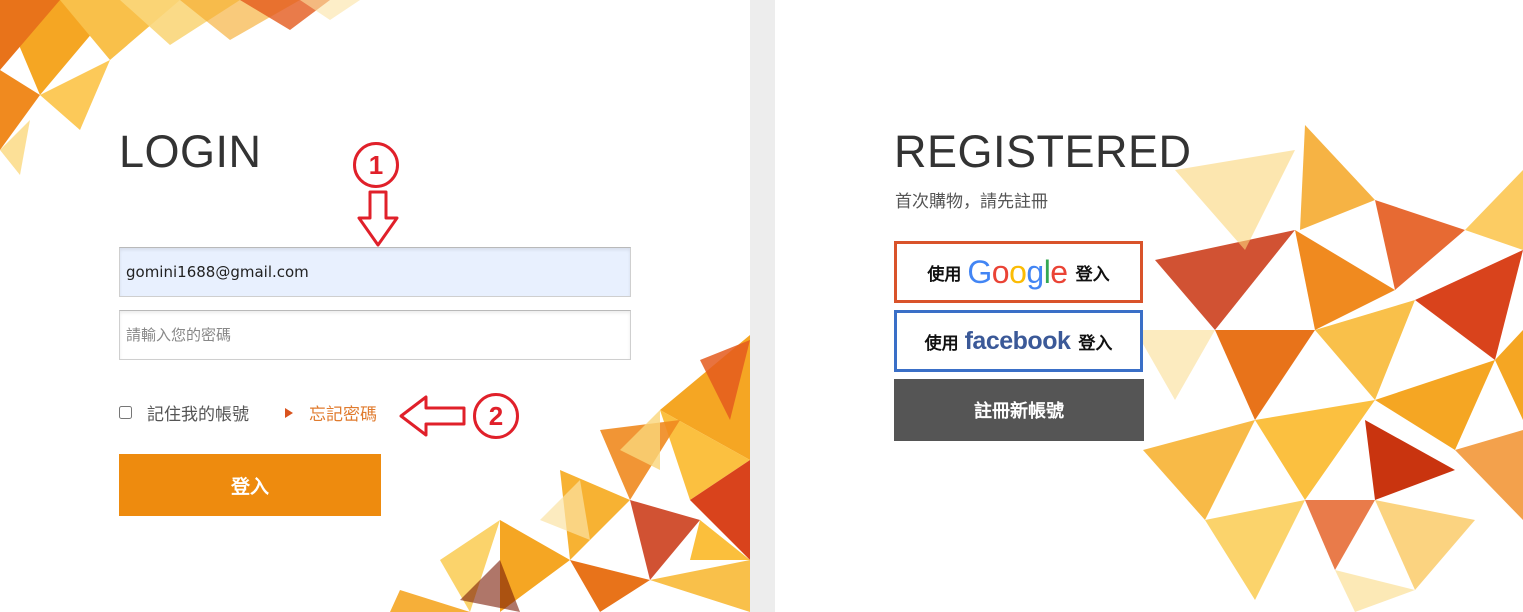  I want to click on remember-account: 記住我的帳號, so click(184, 412).